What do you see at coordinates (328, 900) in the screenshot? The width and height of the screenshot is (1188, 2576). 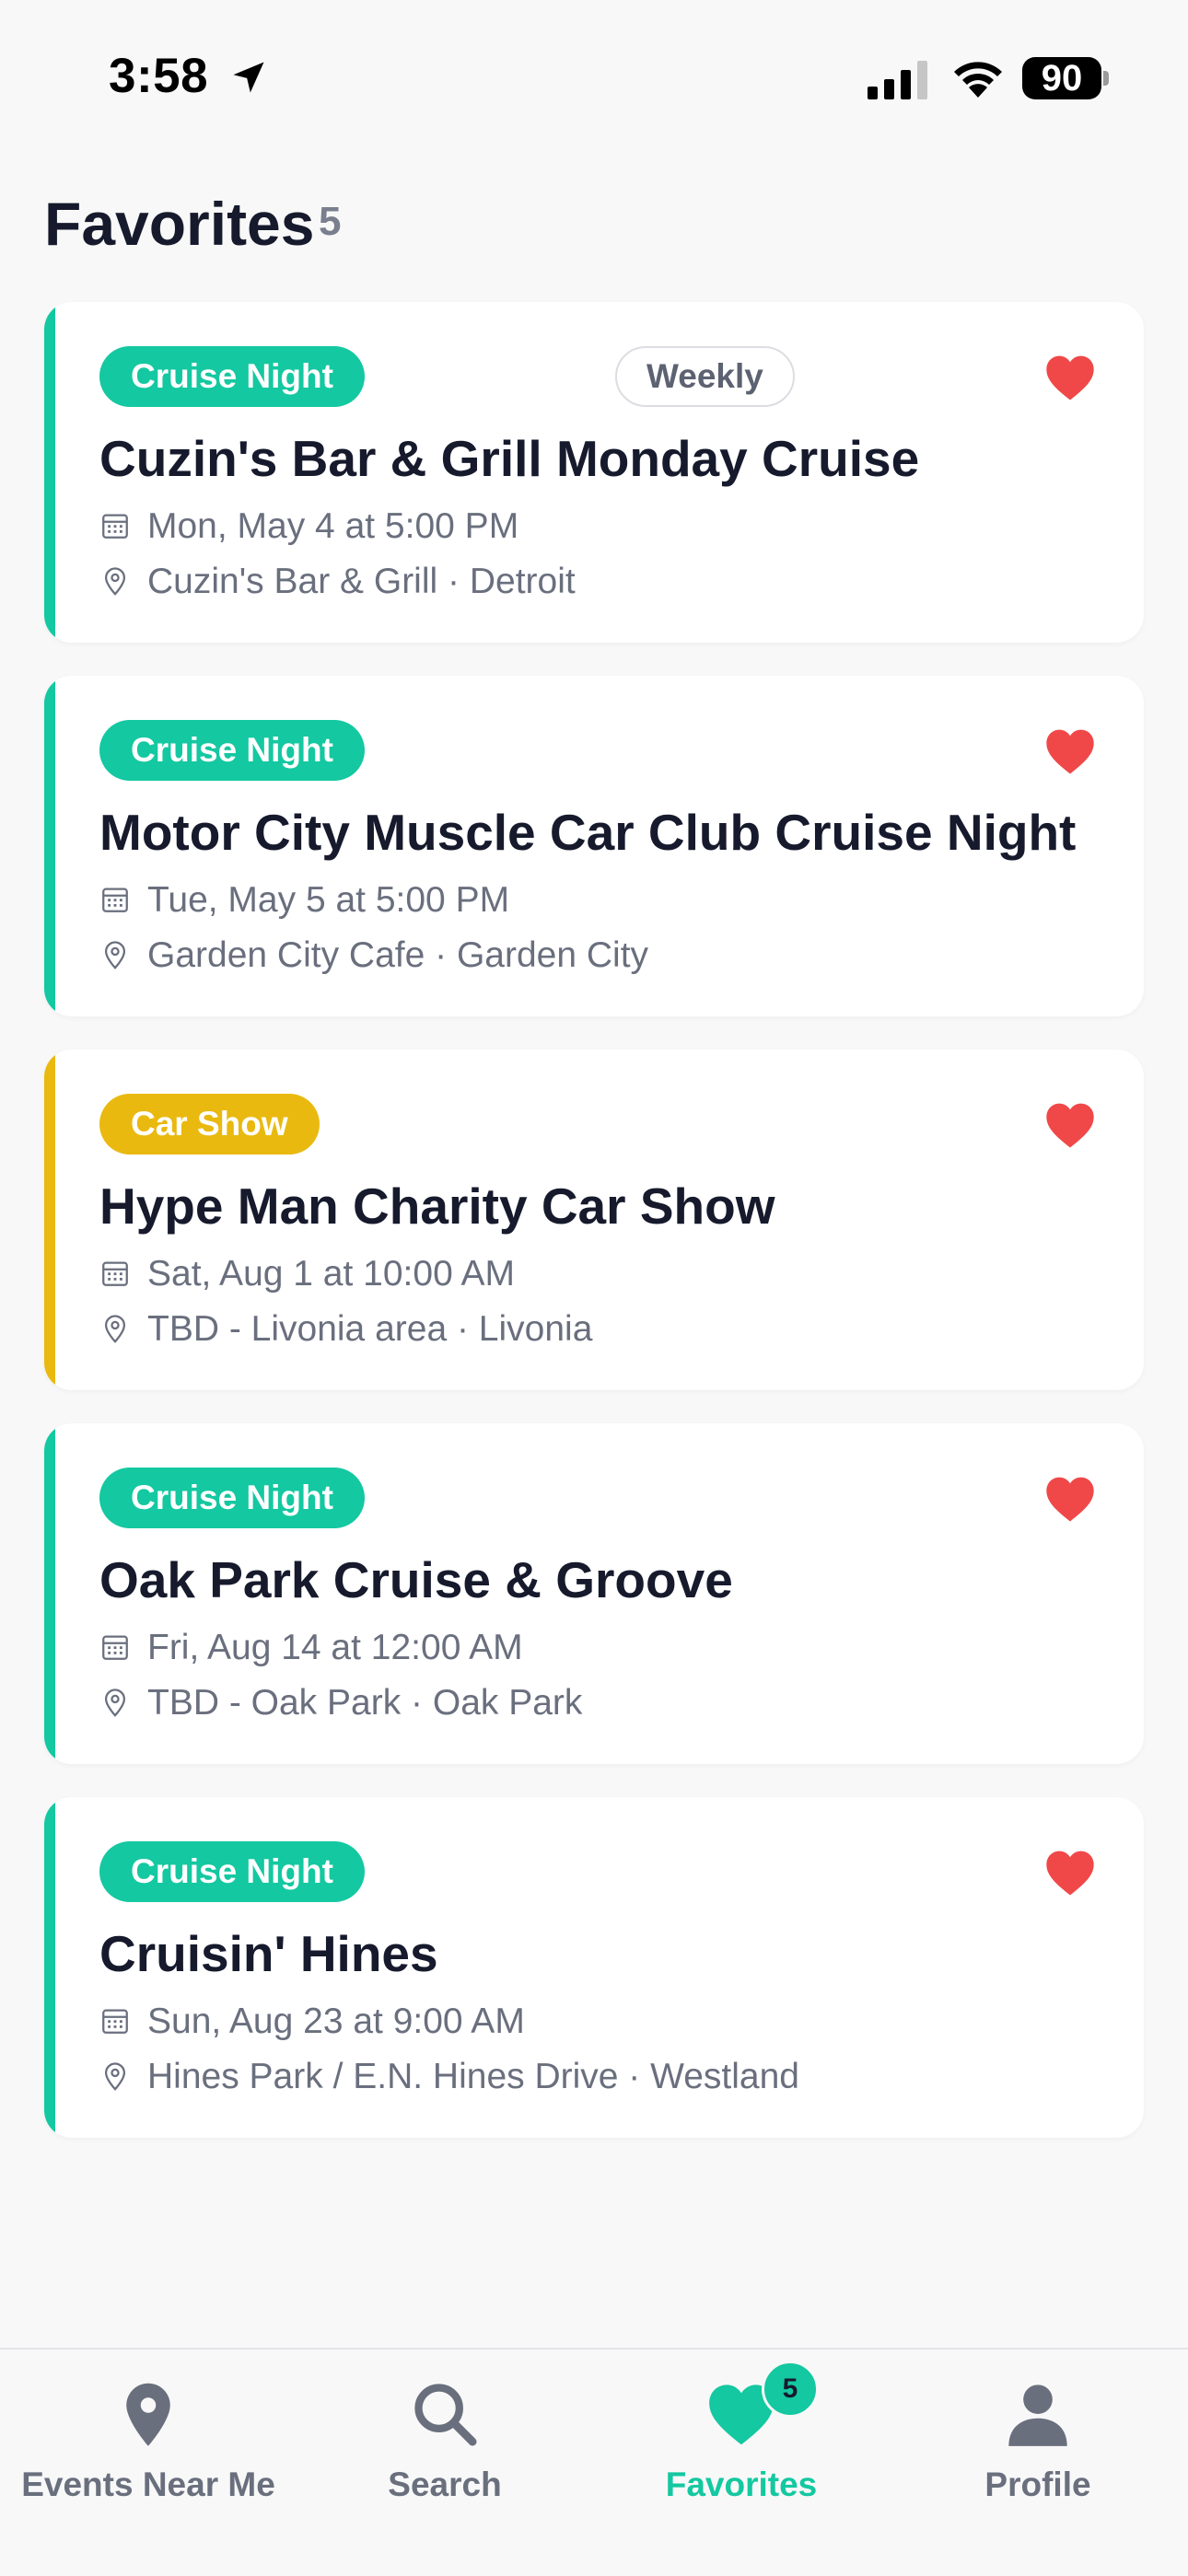 I see `event-date: Tue, May 5 at 5:00 PM` at bounding box center [328, 900].